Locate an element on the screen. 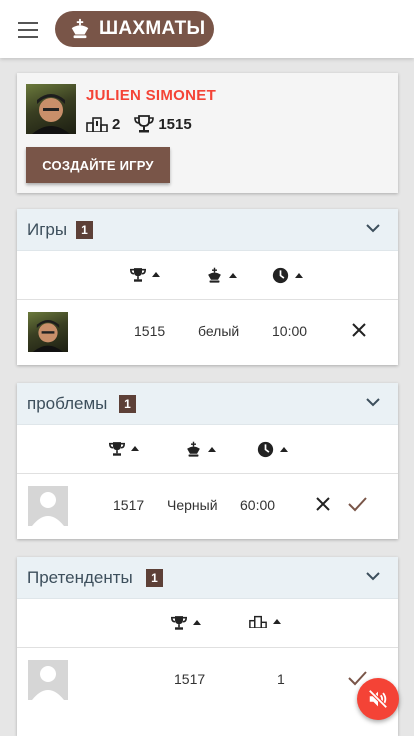  avatar-photo is located at coordinates (51, 114).